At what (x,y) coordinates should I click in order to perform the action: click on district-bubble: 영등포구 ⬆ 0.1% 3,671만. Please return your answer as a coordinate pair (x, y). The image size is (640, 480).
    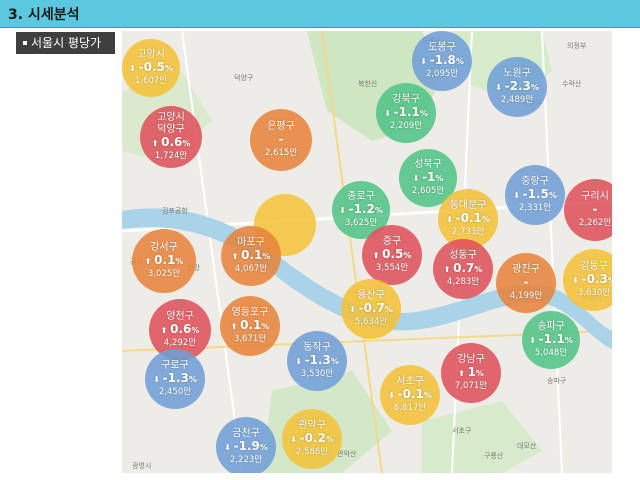
    Looking at the image, I should click on (250, 326).